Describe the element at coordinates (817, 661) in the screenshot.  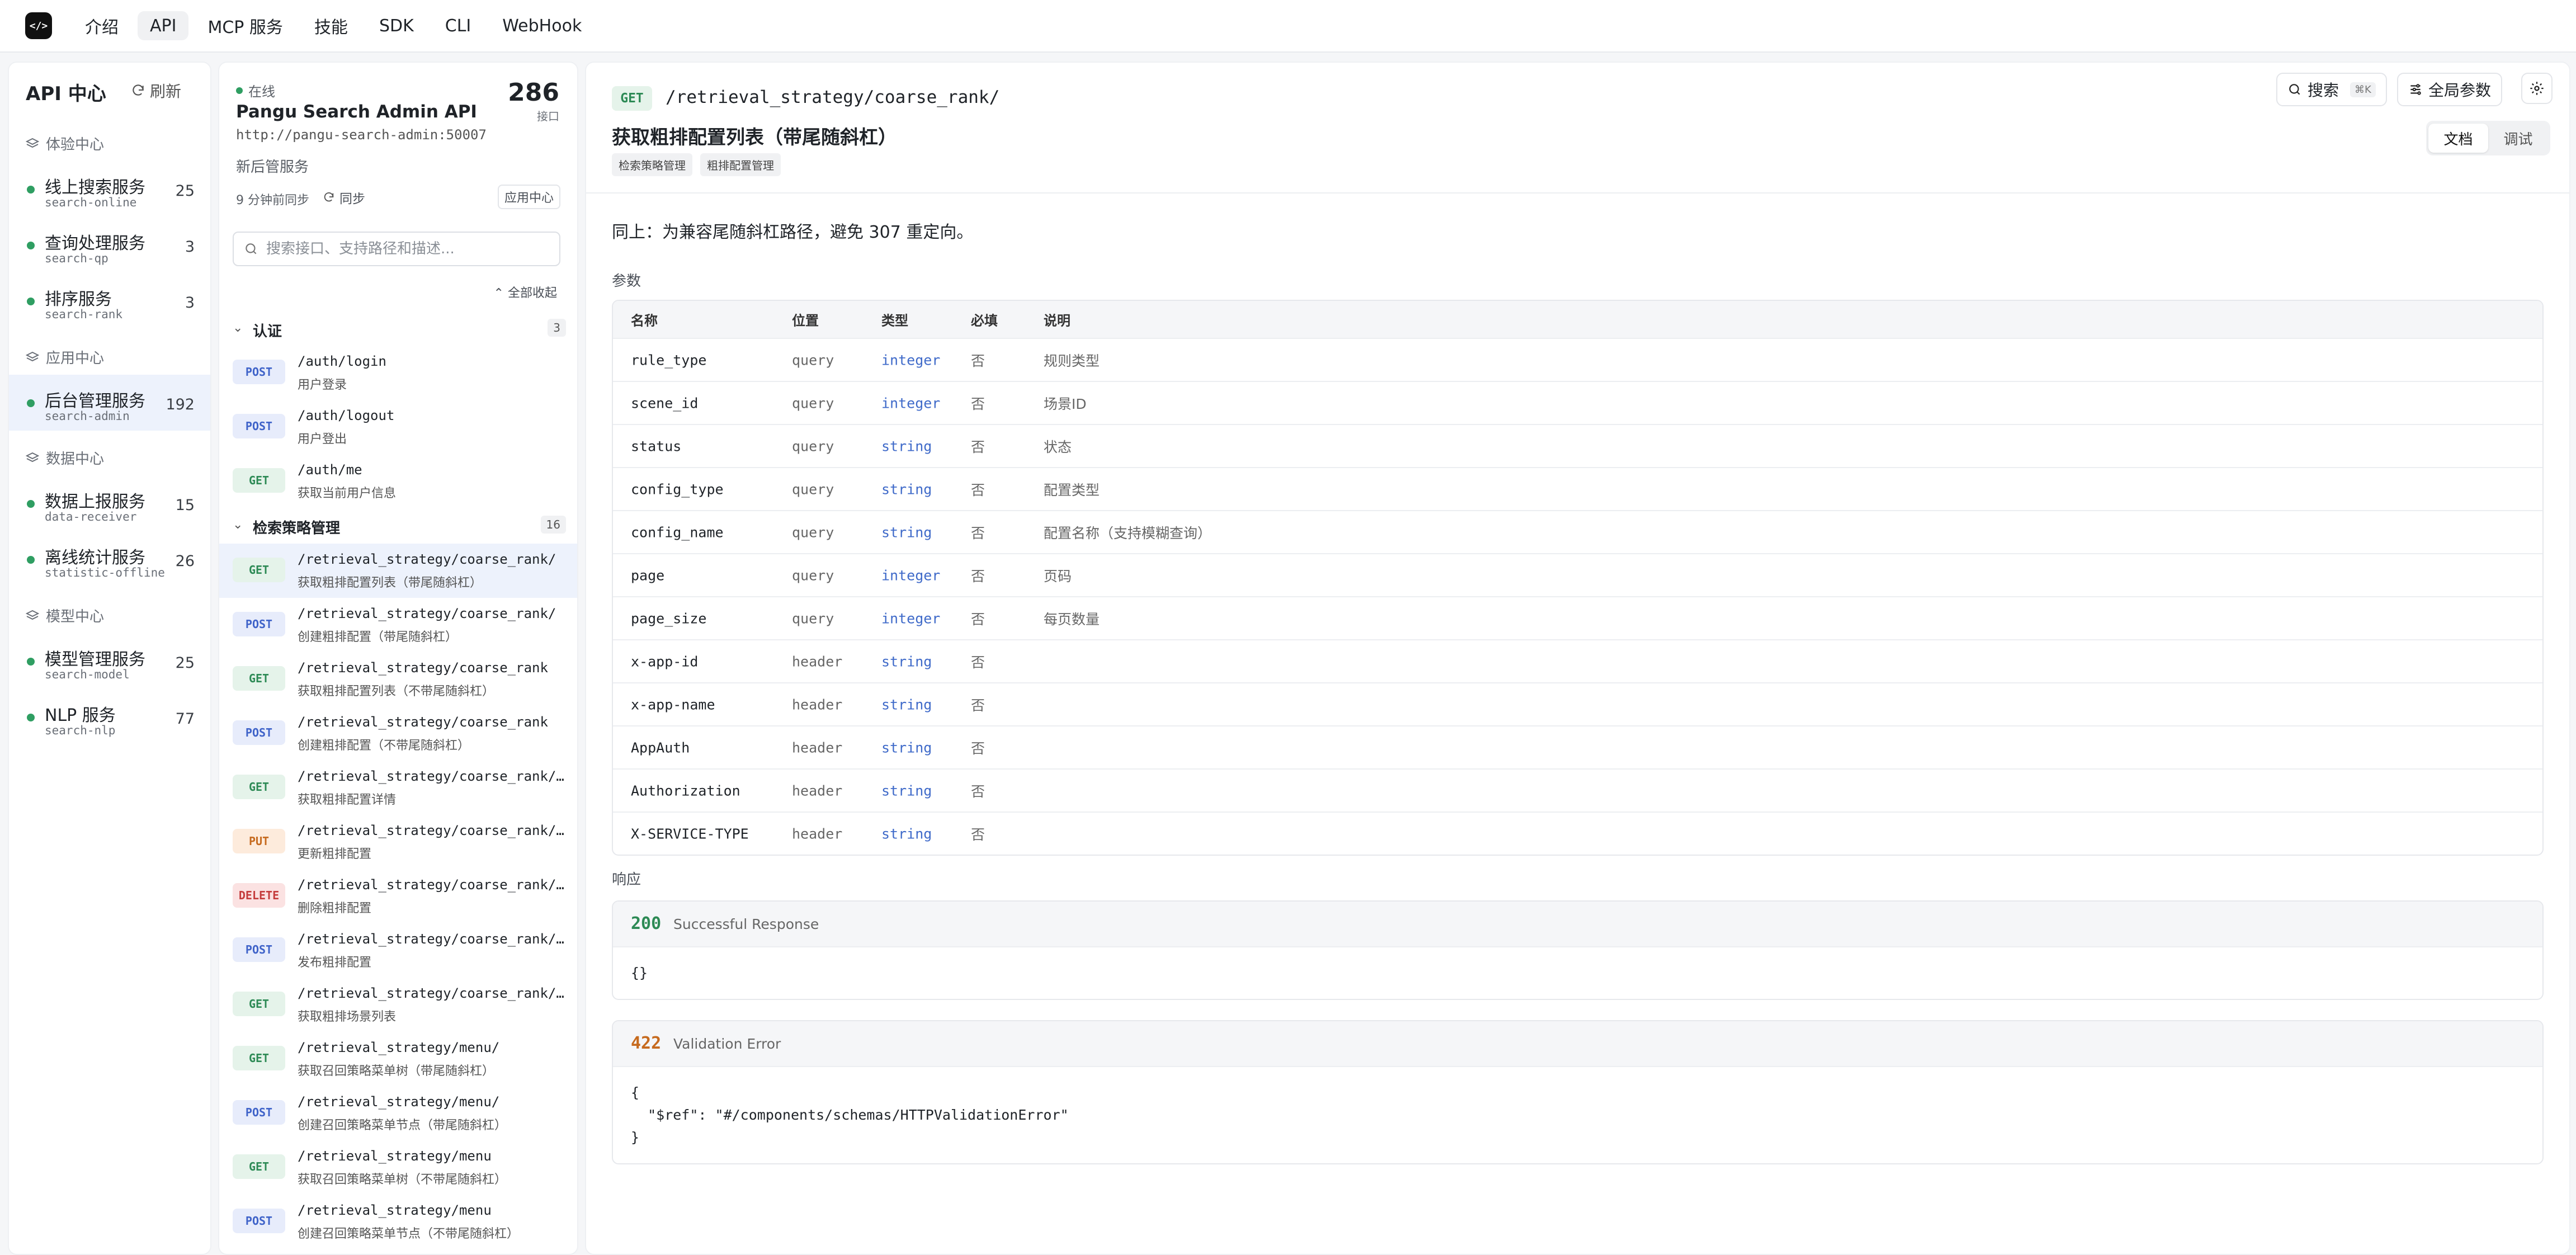
I see `param-location: header` at that location.